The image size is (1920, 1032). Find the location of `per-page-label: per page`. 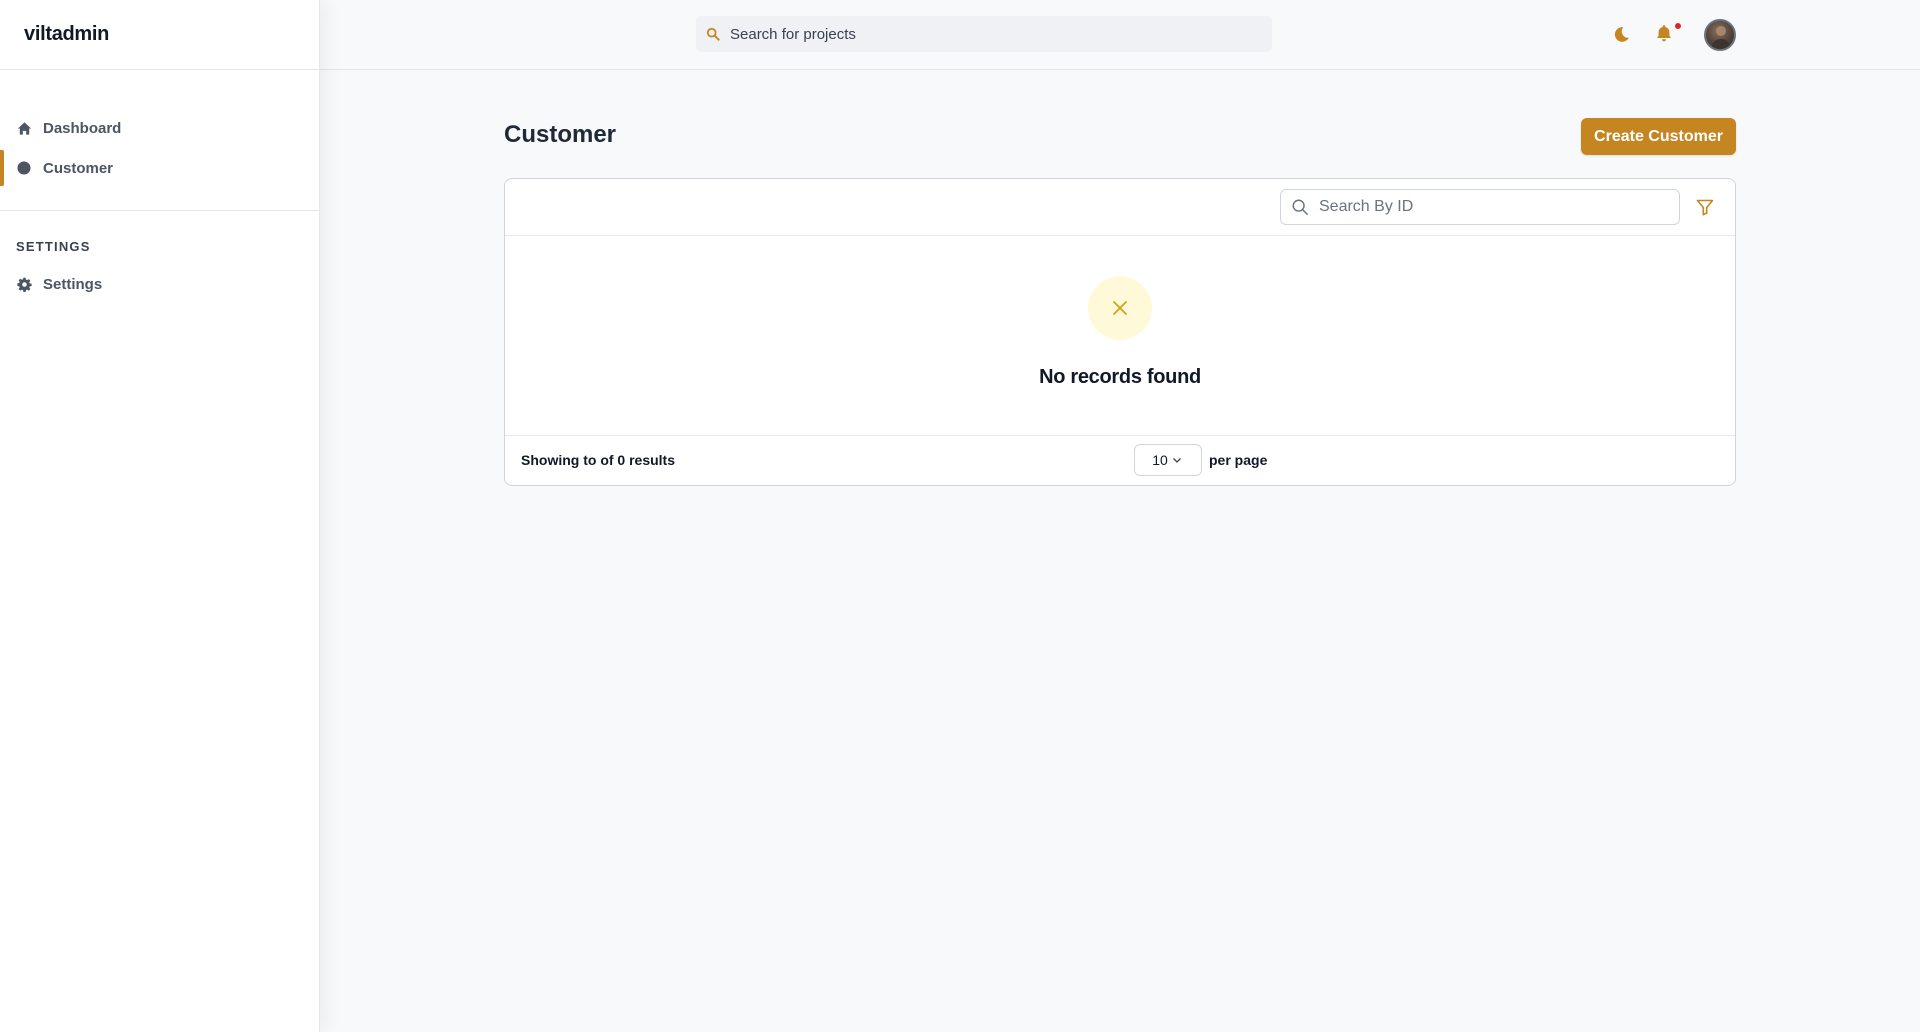

per-page-label: per page is located at coordinates (1238, 460).